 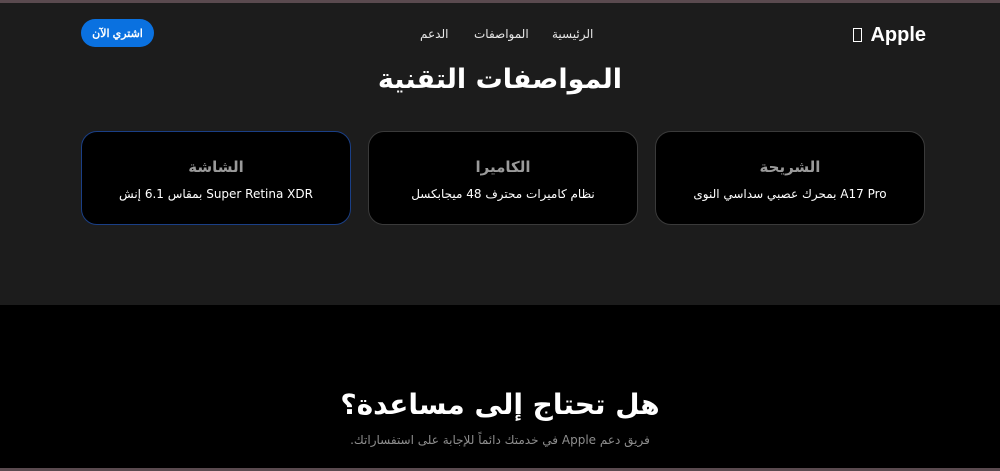 I want to click on spec-card-camera: الكاميرا نظام كاميرات محترف 48 ميجابكسل, so click(x=503, y=178).